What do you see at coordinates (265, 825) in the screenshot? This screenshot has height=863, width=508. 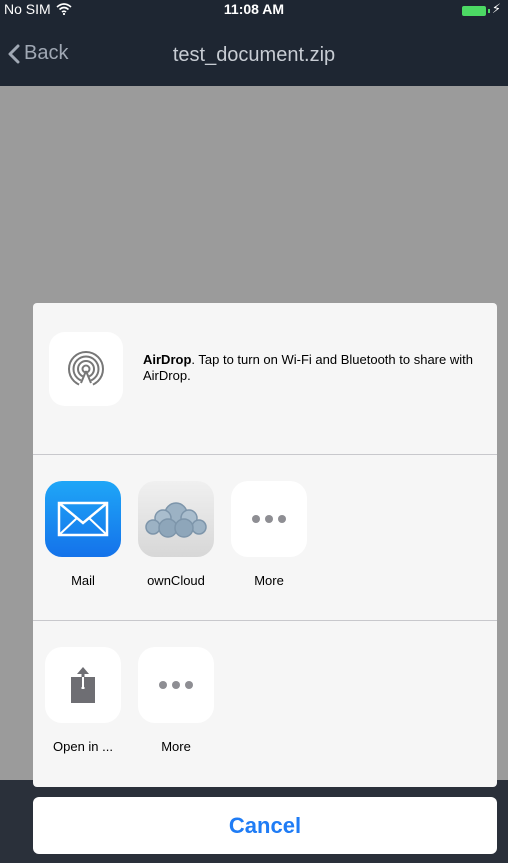 I see `cancel-button: Cancel` at bounding box center [265, 825].